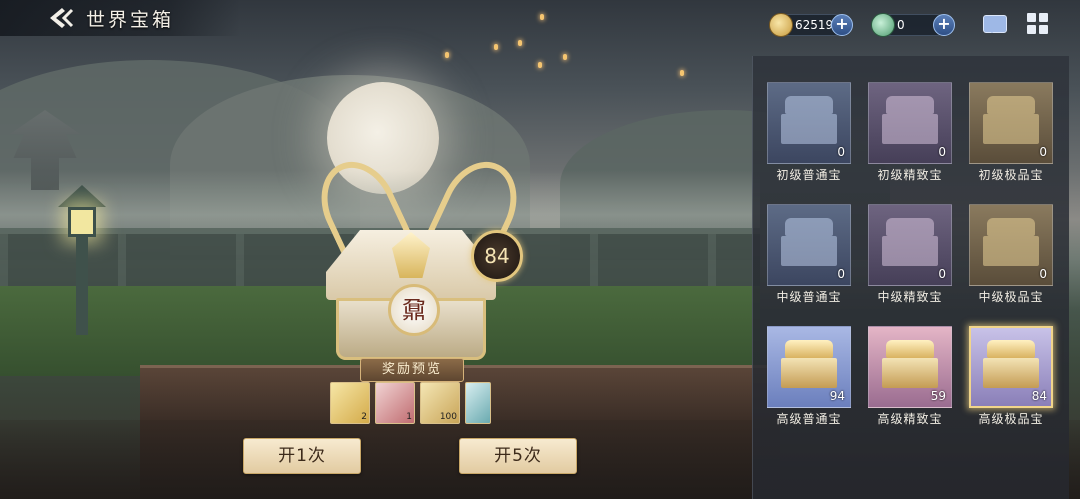 The height and width of the screenshot is (499, 1080). What do you see at coordinates (1011, 297) in the screenshot?
I see `chest-label: 中级极品宝` at bounding box center [1011, 297].